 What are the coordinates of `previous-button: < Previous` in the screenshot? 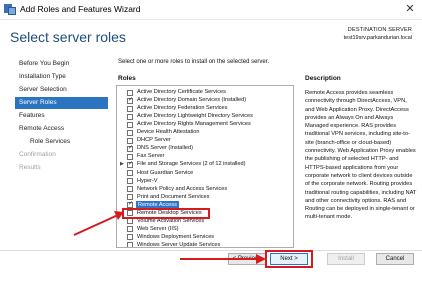 It's located at (247, 259).